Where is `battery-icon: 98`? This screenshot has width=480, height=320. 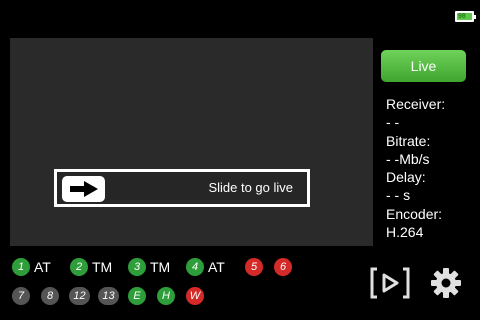
battery-icon: 98 is located at coordinates (465, 16).